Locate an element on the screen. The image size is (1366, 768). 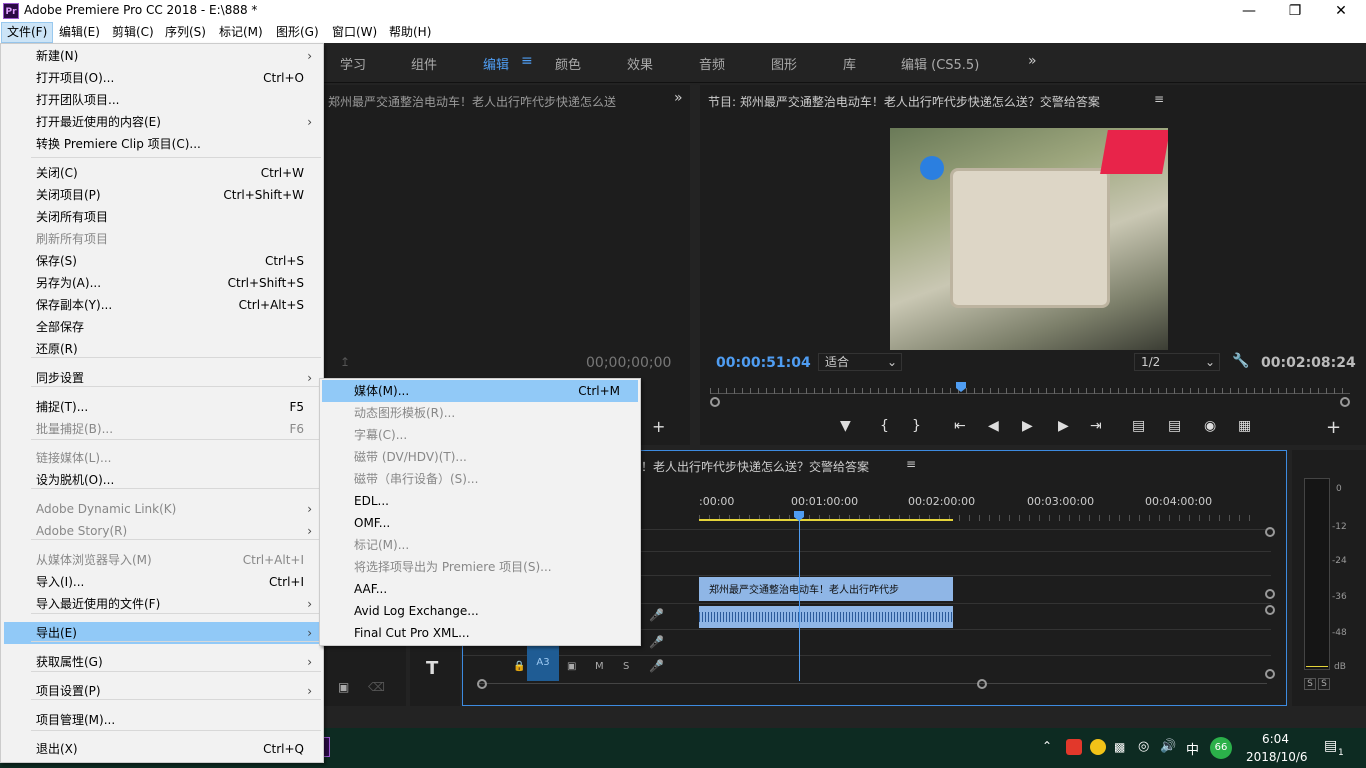
solo-left-button: S is located at coordinates (1310, 684).